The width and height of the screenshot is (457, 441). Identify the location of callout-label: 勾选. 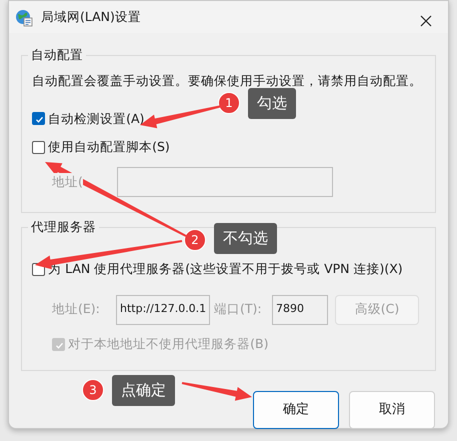
(272, 103).